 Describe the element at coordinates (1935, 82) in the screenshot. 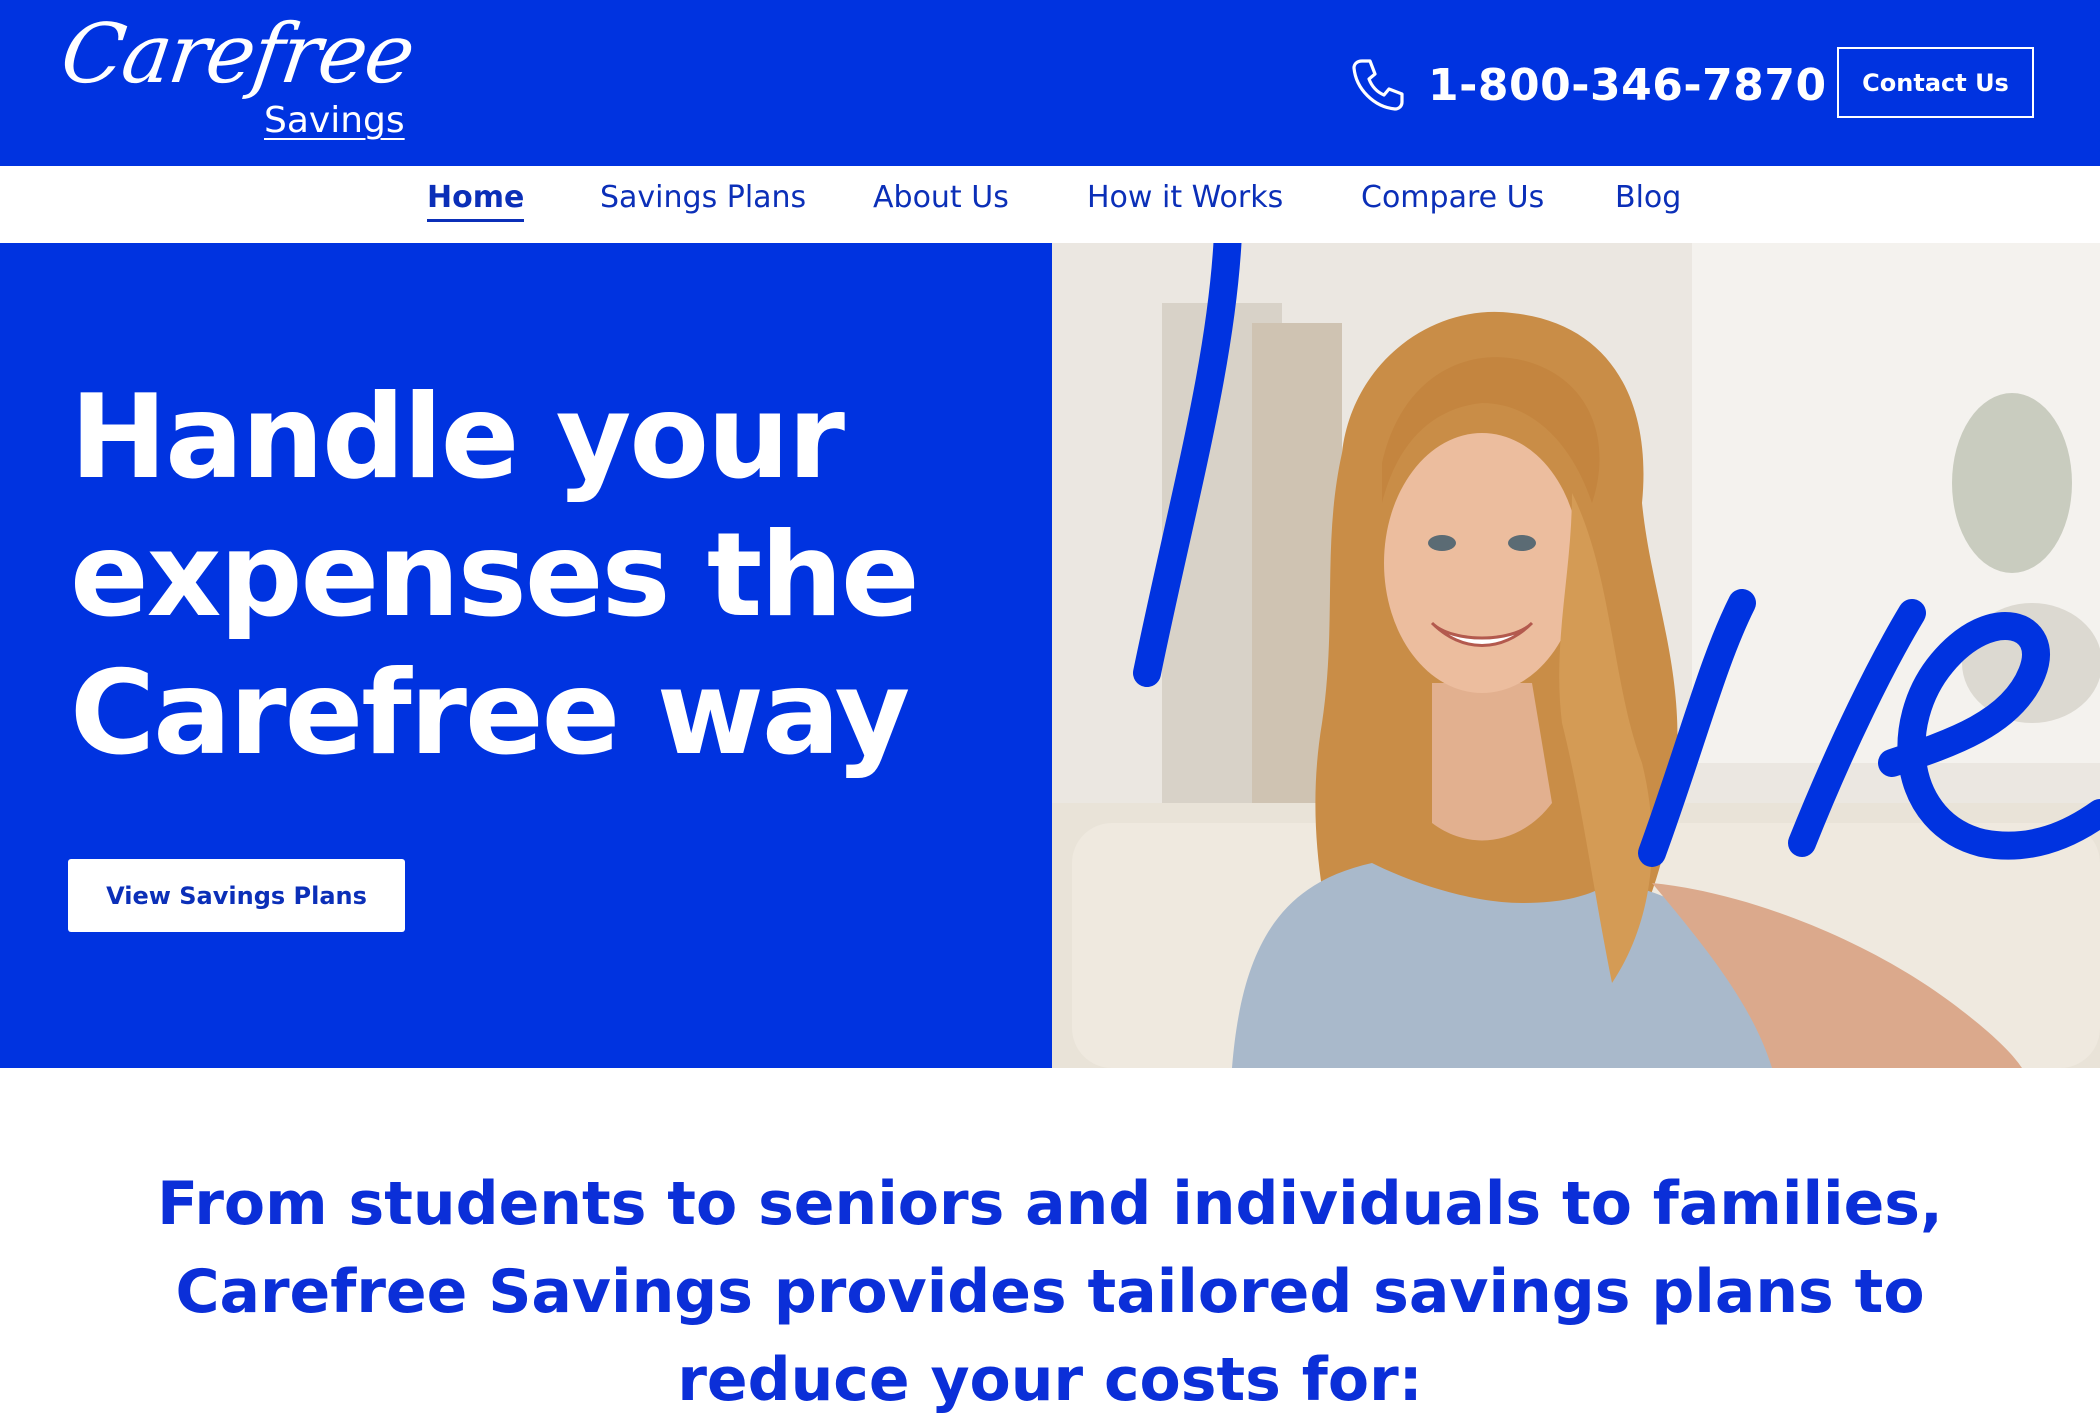

I see `contact-us-button: Contact Us` at that location.